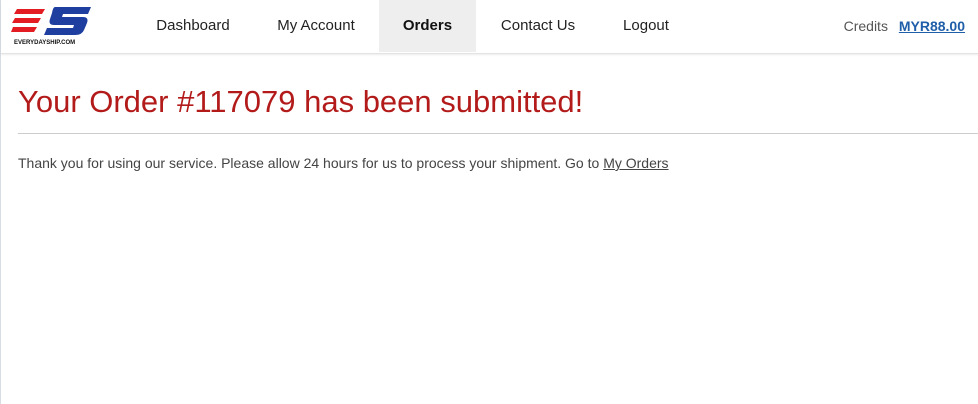 Image resolution: width=978 pixels, height=404 pixels. Describe the element at coordinates (45, 43) in the screenshot. I see `logo-caption: EVERYDAYSHIP.COM` at that location.